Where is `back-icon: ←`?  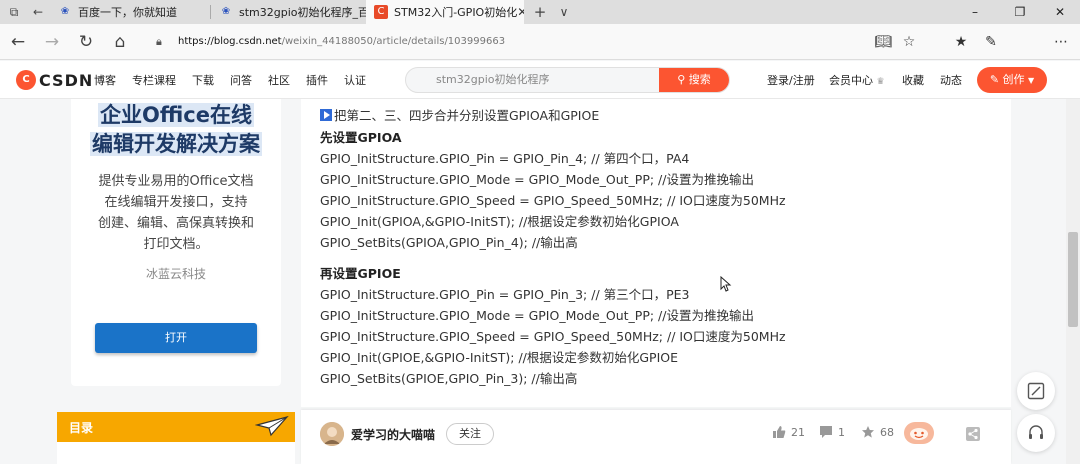 back-icon: ← is located at coordinates (18, 42).